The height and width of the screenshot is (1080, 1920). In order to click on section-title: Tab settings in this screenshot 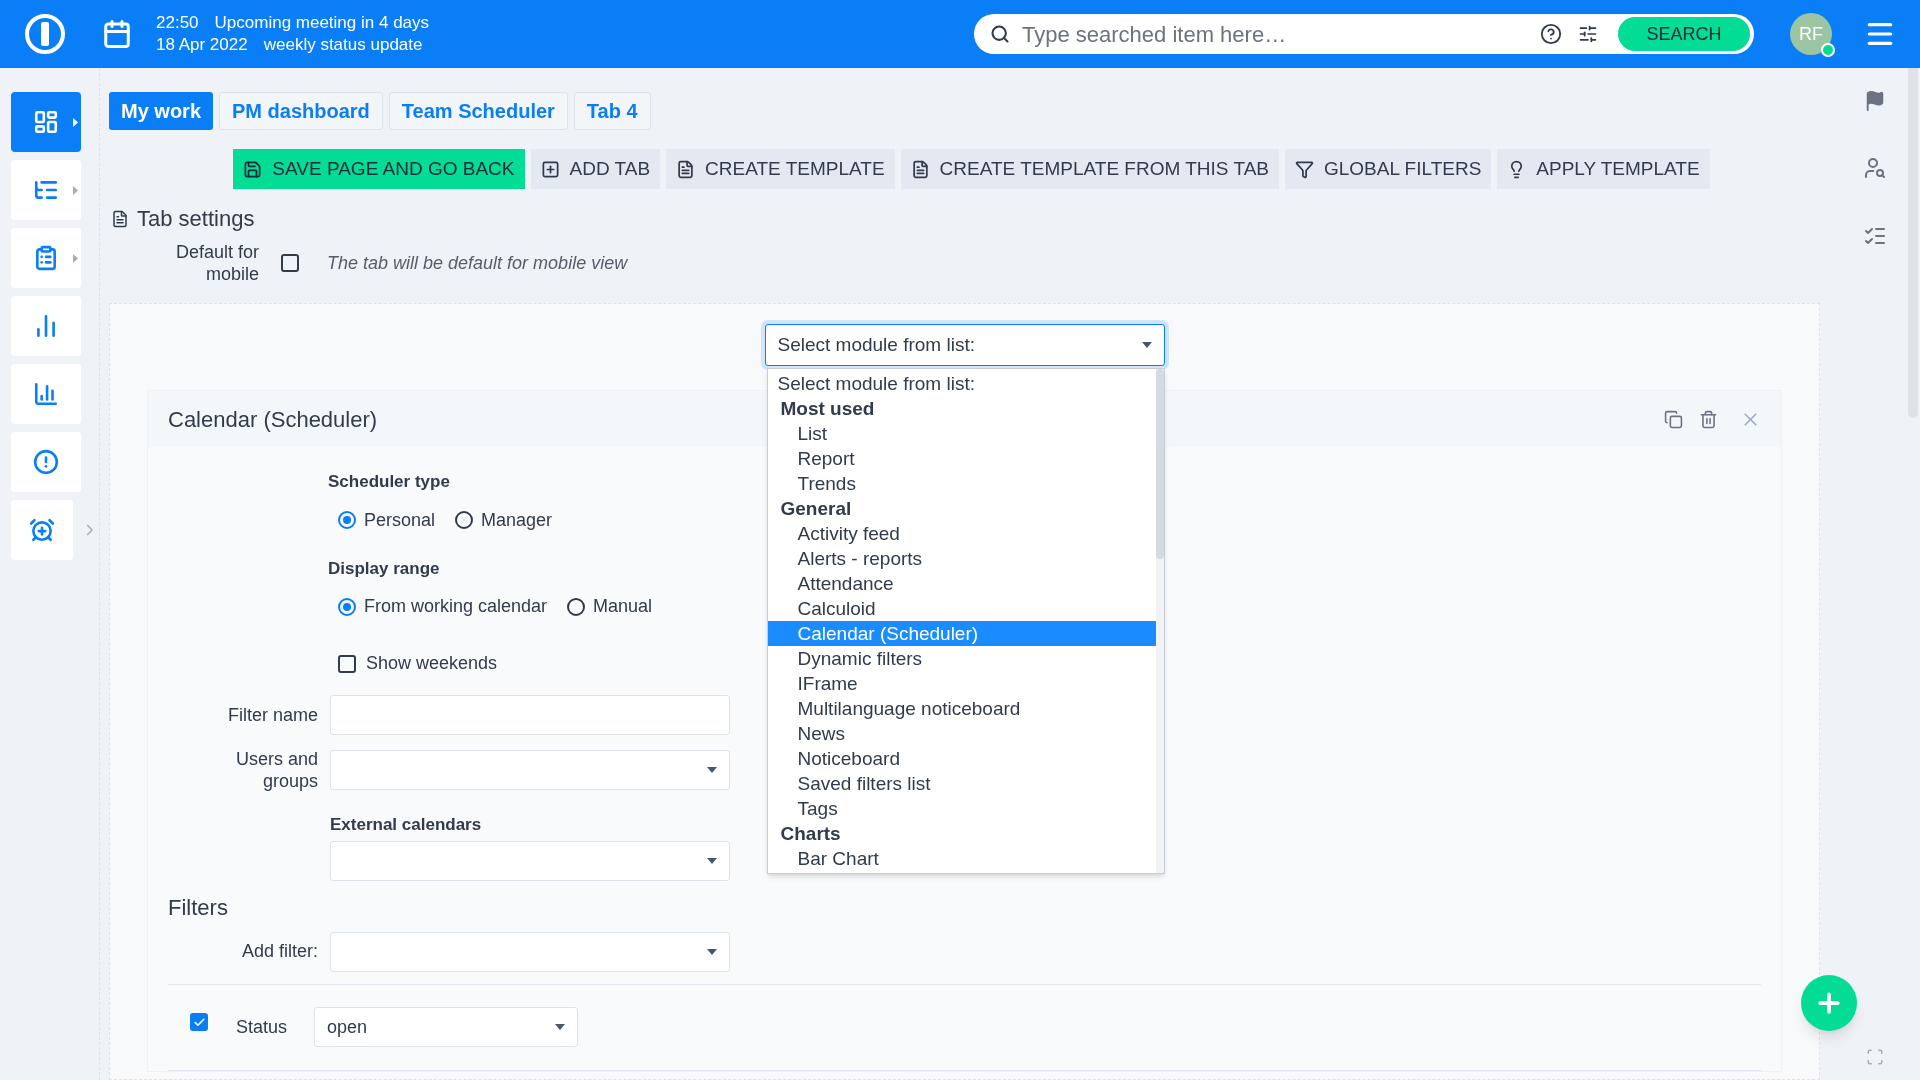, I will do `click(196, 219)`.